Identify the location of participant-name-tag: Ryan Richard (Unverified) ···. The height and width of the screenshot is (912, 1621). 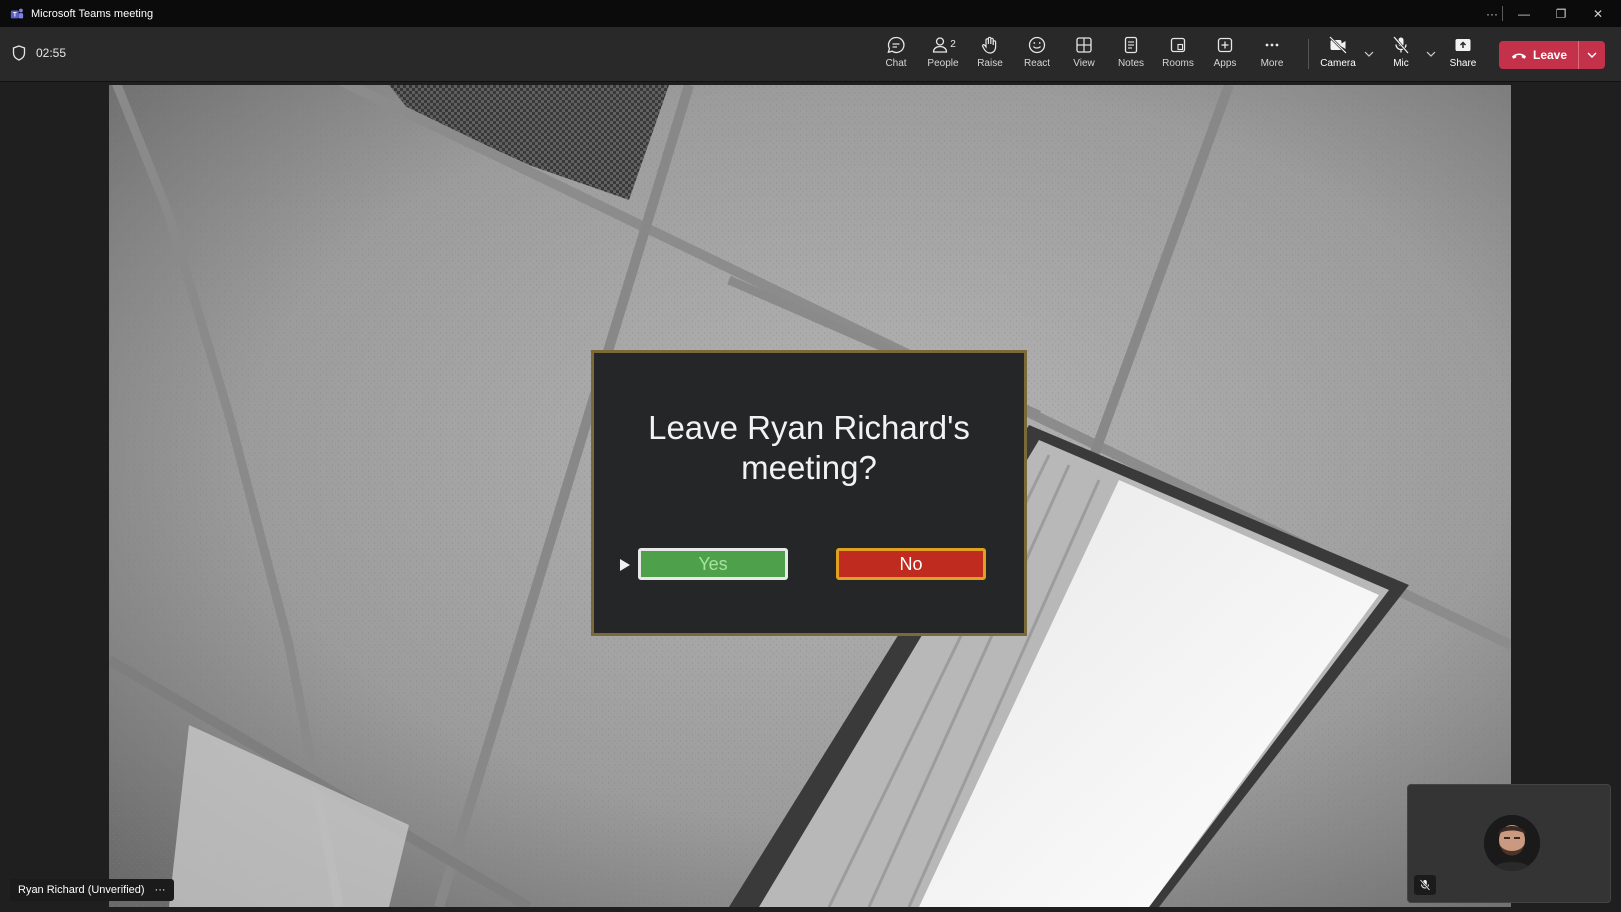
(92, 890).